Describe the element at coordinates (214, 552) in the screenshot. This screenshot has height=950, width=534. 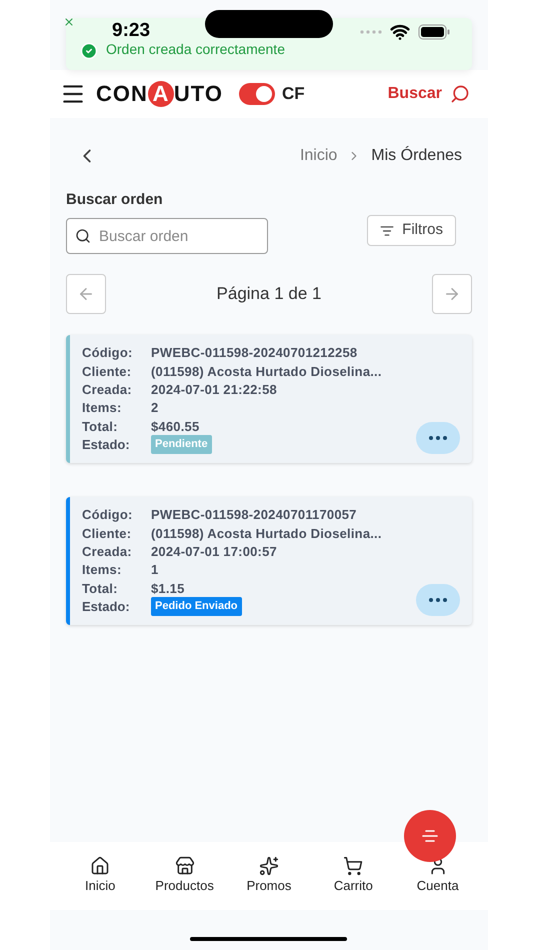
I see `field-value: 2024-07-01 17:00:57` at that location.